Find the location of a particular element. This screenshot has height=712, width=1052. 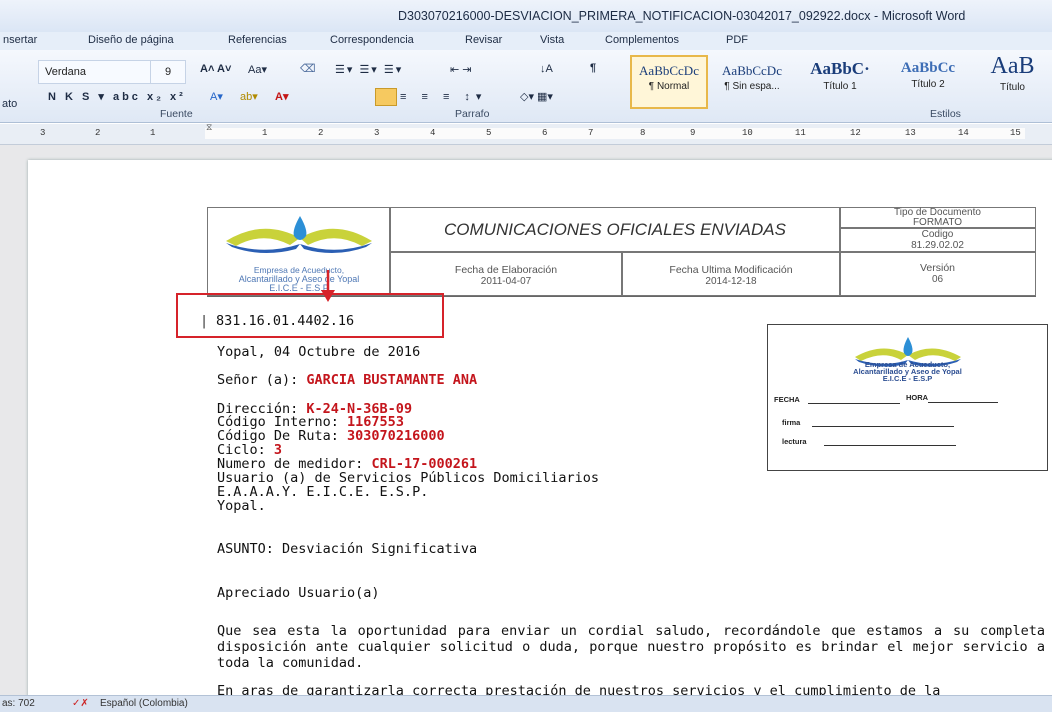

font-size-value: 9 is located at coordinates (168, 72).